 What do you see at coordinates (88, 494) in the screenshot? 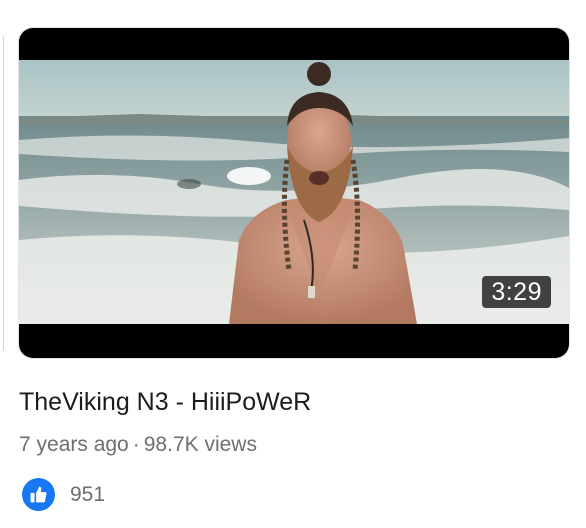
I see `like-count: 951` at bounding box center [88, 494].